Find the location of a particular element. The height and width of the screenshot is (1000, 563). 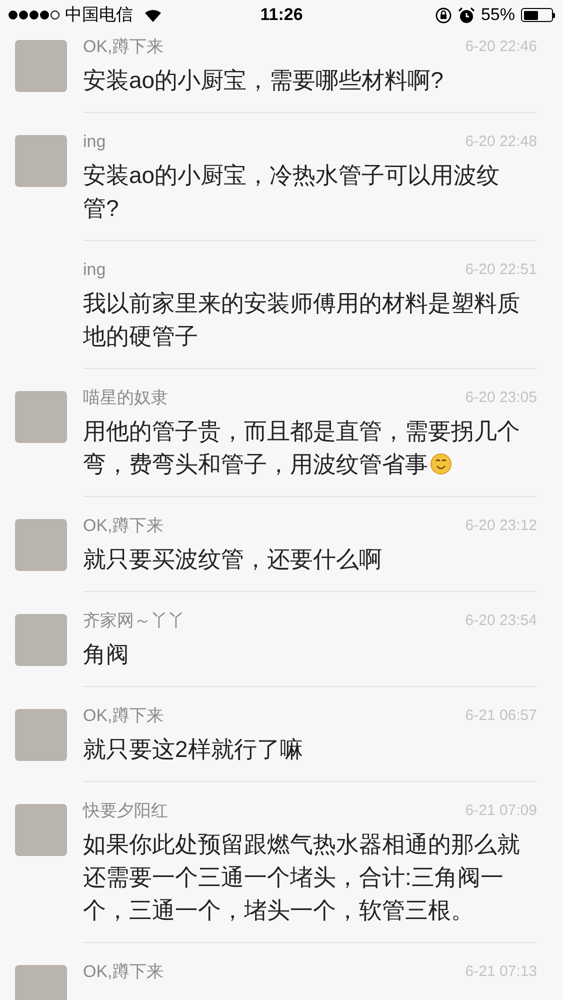

comment-text: 角阀 is located at coordinates (106, 654).